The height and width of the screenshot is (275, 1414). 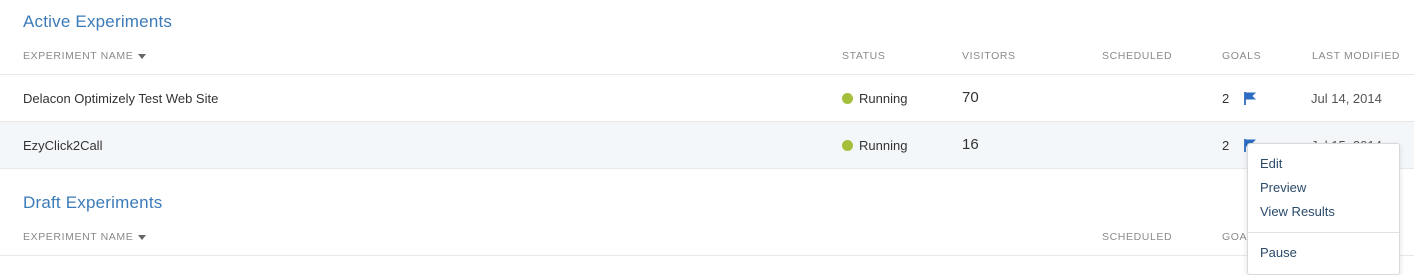 What do you see at coordinates (120, 98) in the screenshot?
I see `experiment-name: Delacon Optimizely Test Web Site` at bounding box center [120, 98].